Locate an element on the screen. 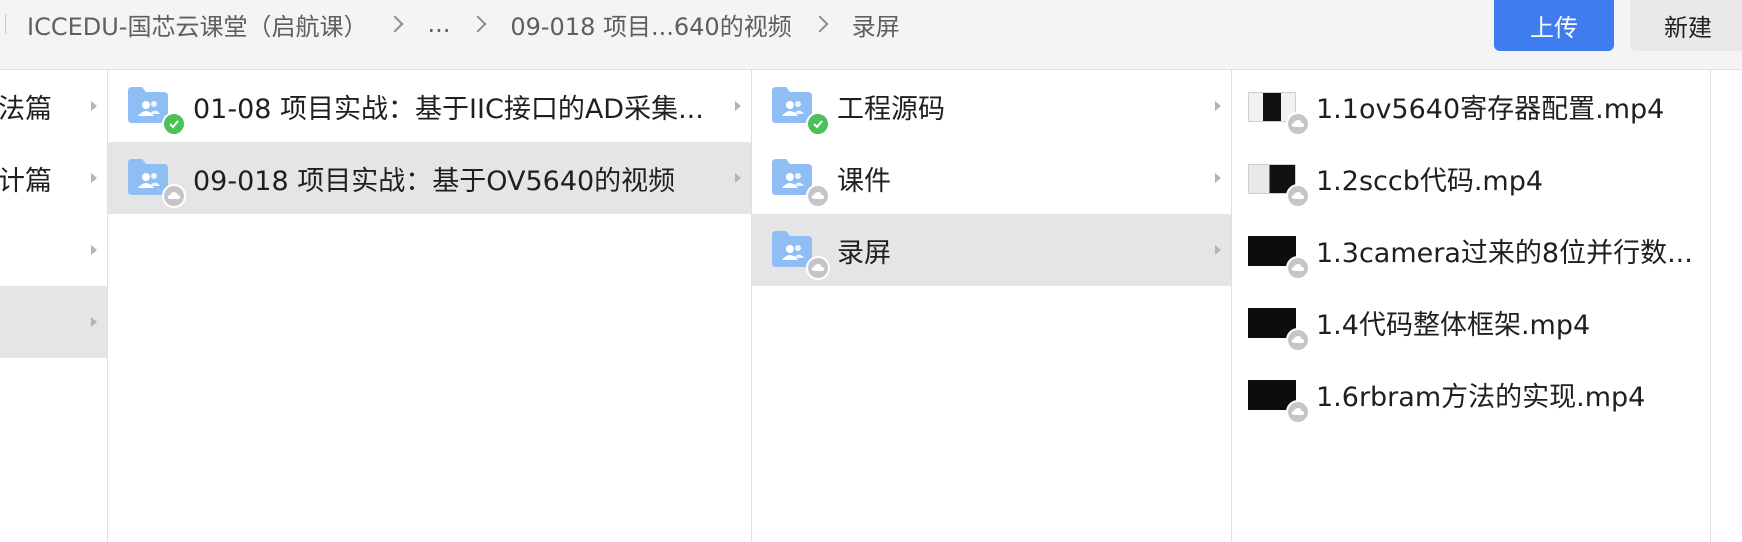  list-item: 计篇 is located at coordinates (53, 178).